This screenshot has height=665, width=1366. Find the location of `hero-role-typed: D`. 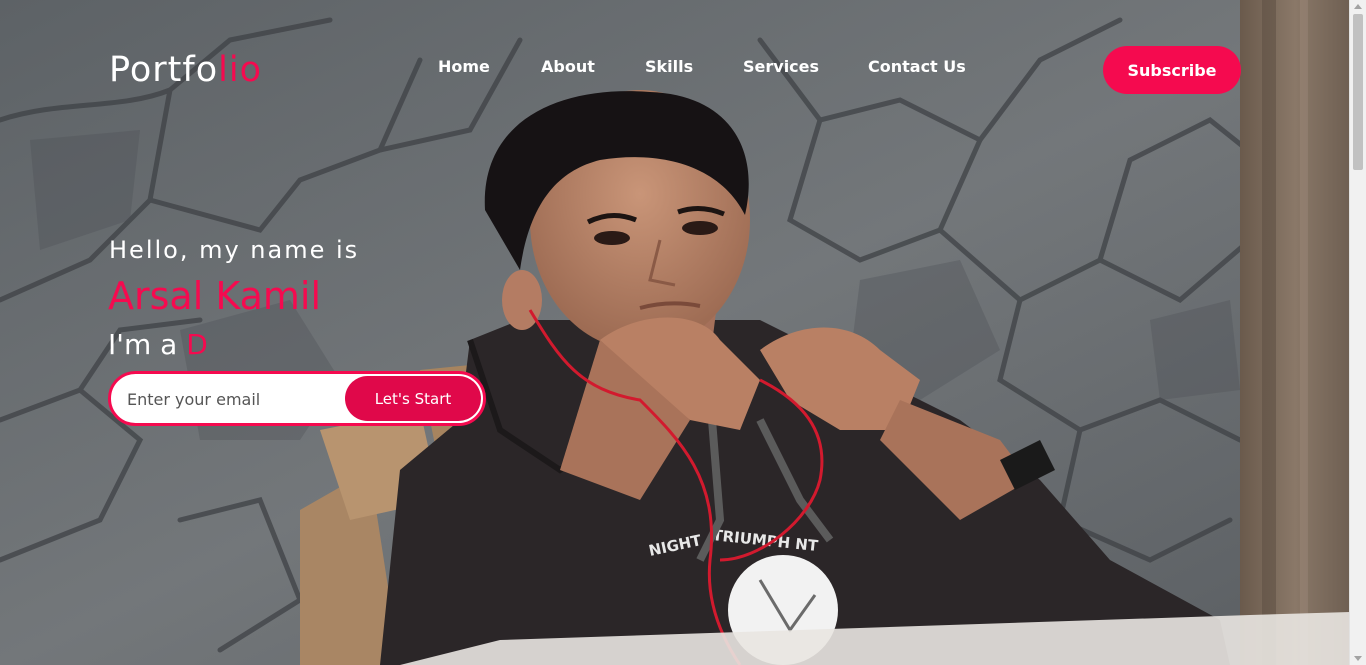

hero-role-typed: D is located at coordinates (197, 344).